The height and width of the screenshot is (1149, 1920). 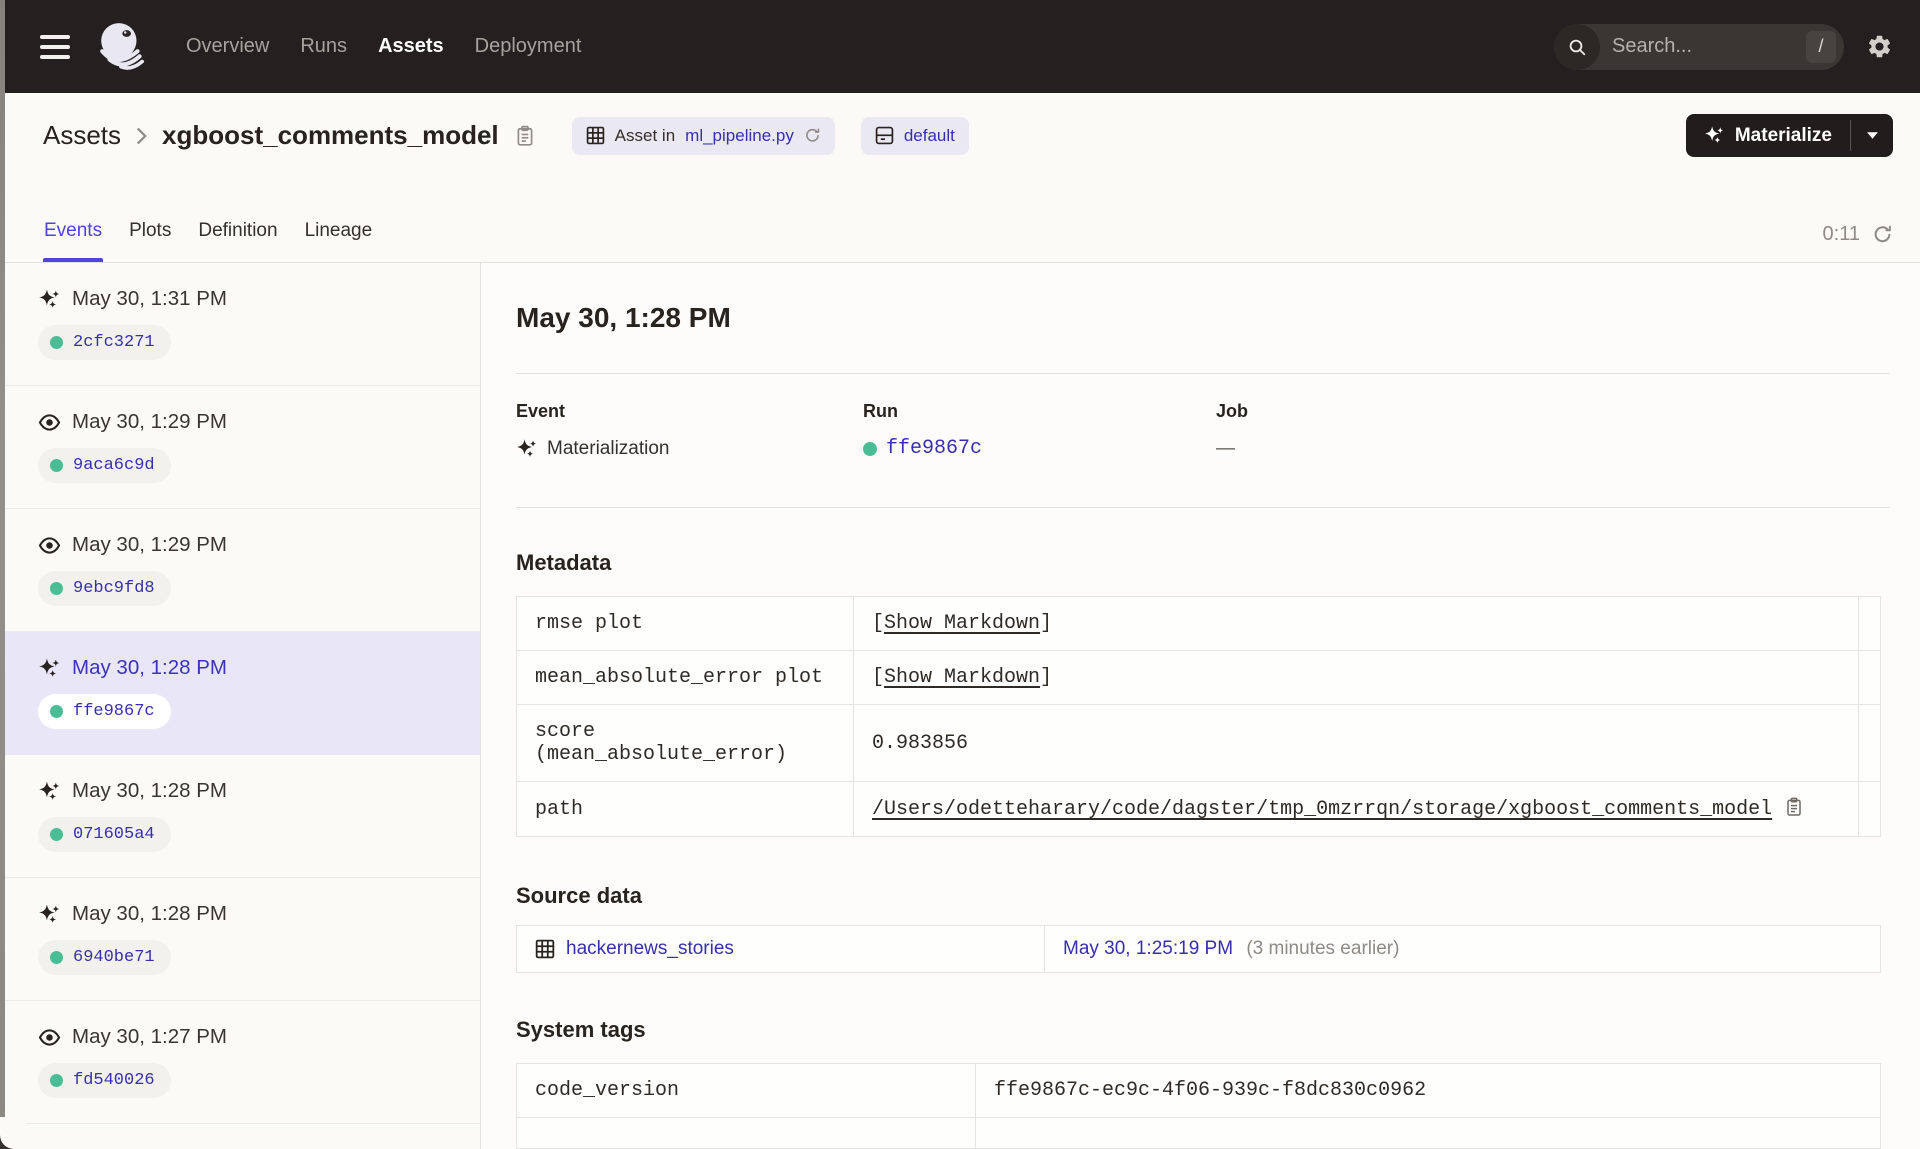 I want to click on sparkle-icon, so click(x=1714, y=135).